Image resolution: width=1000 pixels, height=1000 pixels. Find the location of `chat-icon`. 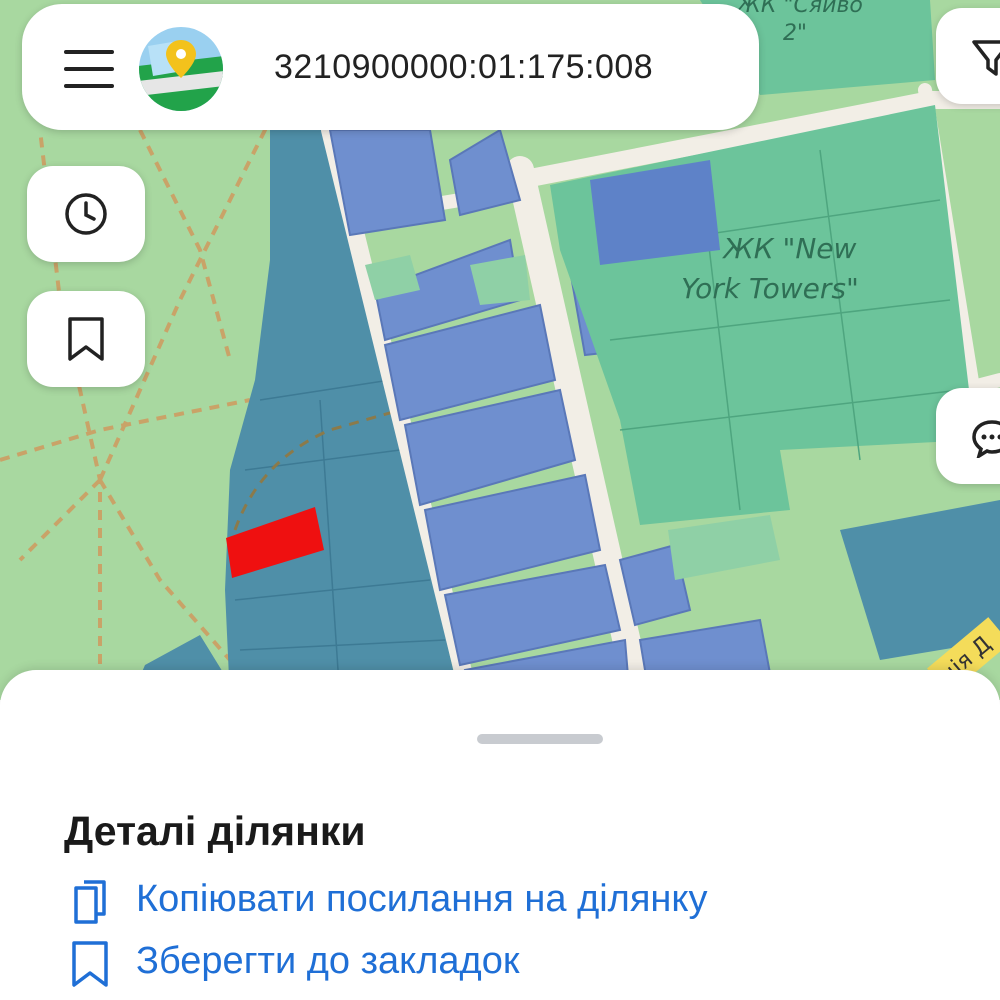

chat-icon is located at coordinates (986, 439).